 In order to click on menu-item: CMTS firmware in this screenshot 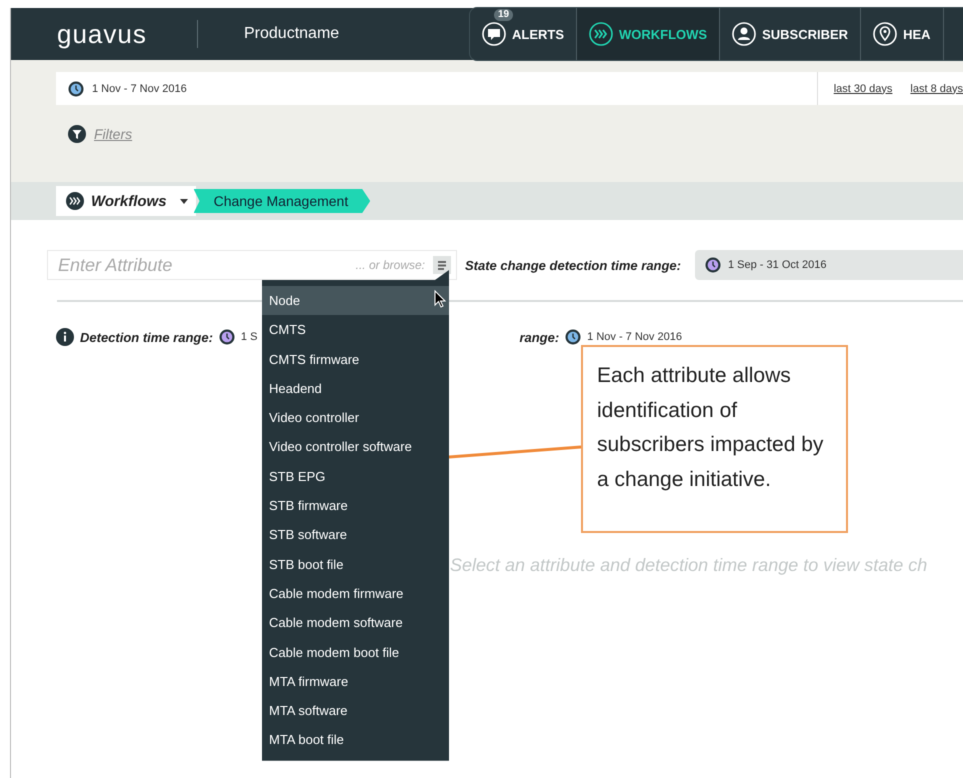, I will do `click(355, 359)`.